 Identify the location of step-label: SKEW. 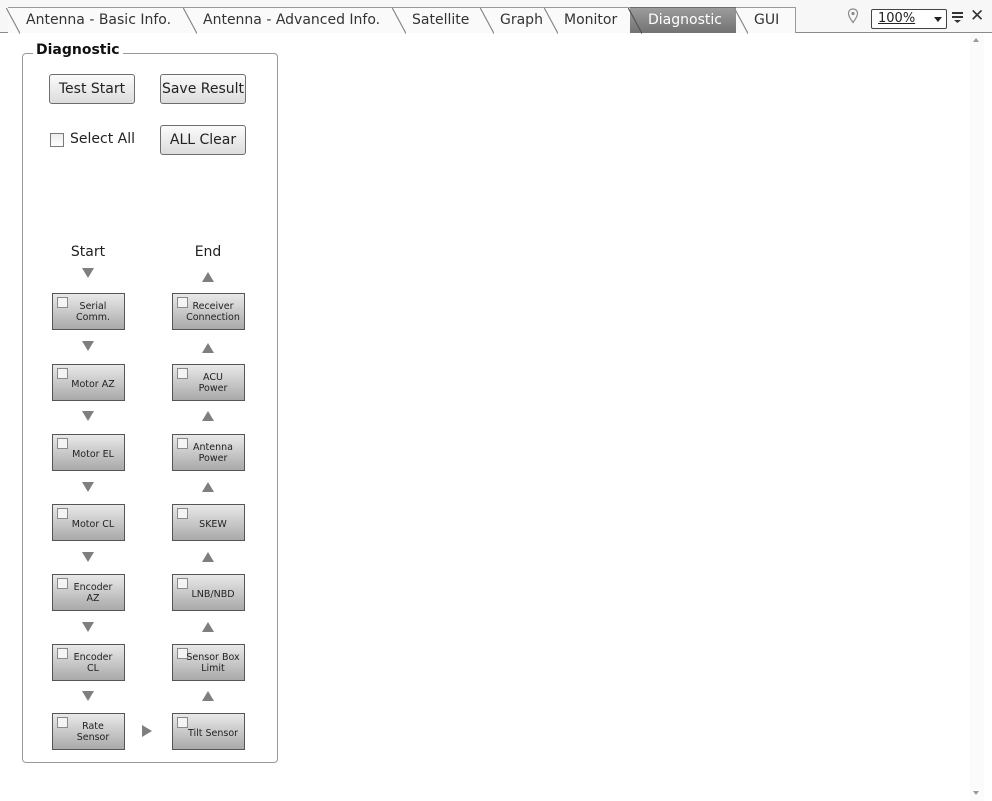
(213, 524).